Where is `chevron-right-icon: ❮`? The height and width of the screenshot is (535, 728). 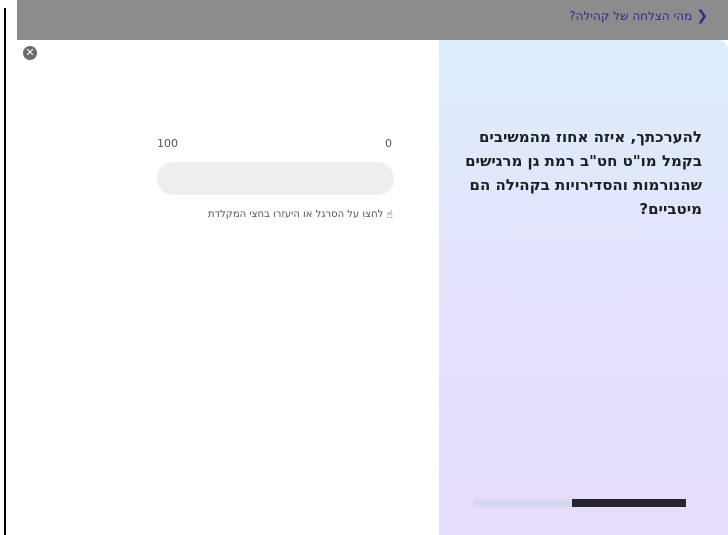
chevron-right-icon: ❮ is located at coordinates (702, 16).